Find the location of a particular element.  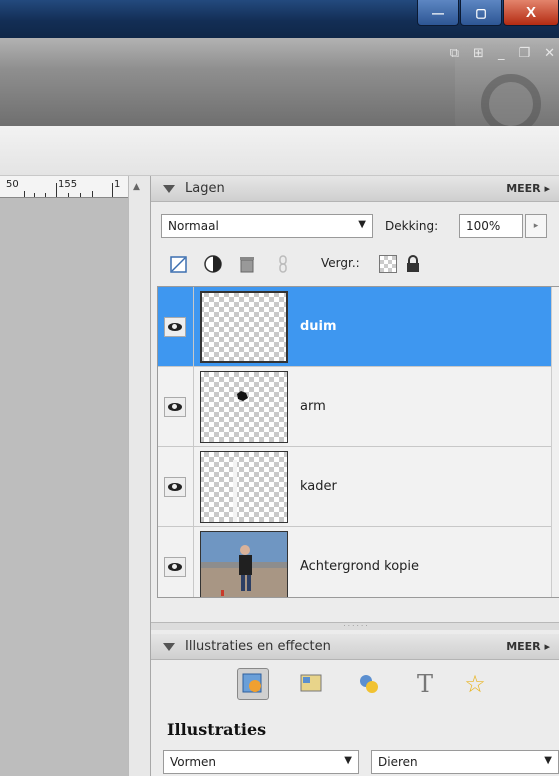

artwork-icon is located at coordinates (253, 684).